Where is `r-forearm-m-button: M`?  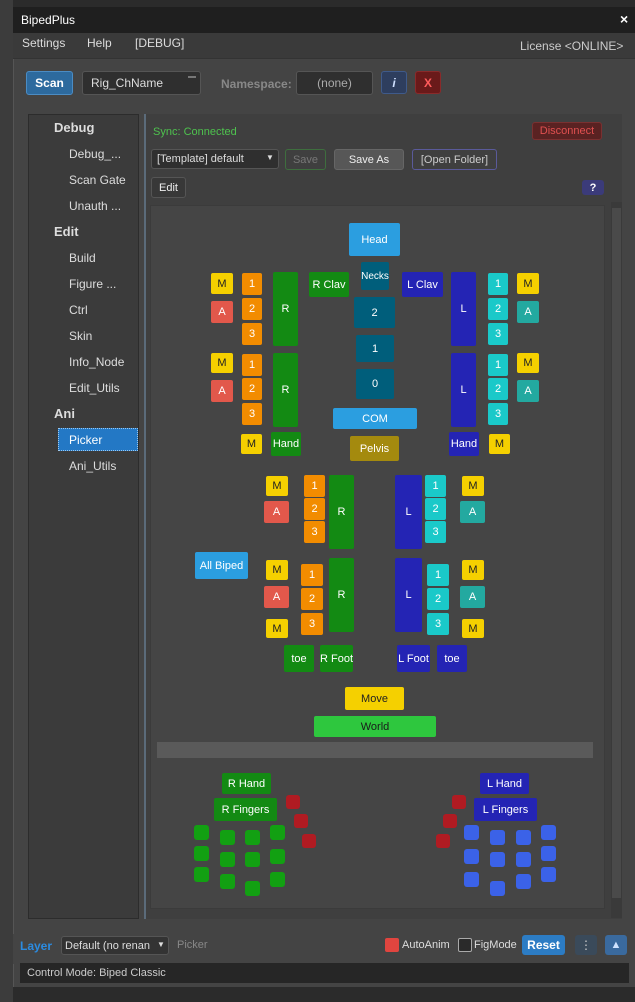 r-forearm-m-button: M is located at coordinates (222, 363).